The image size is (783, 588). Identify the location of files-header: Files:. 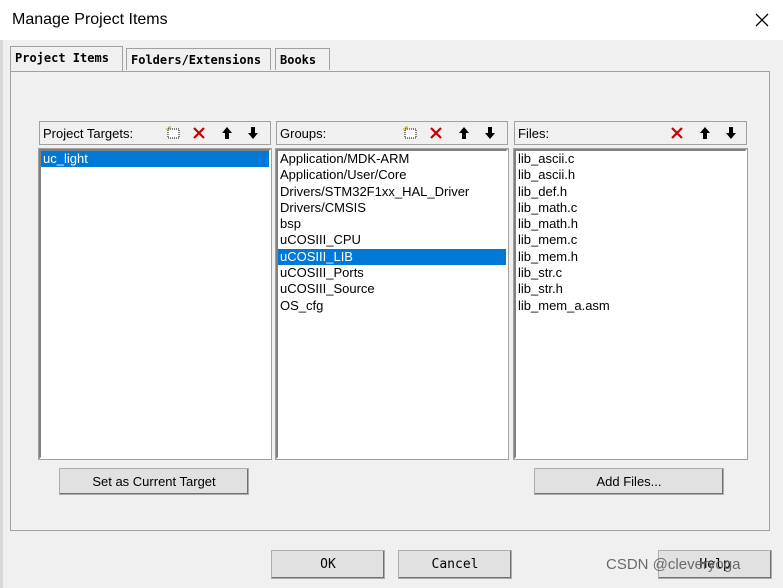
(630, 133).